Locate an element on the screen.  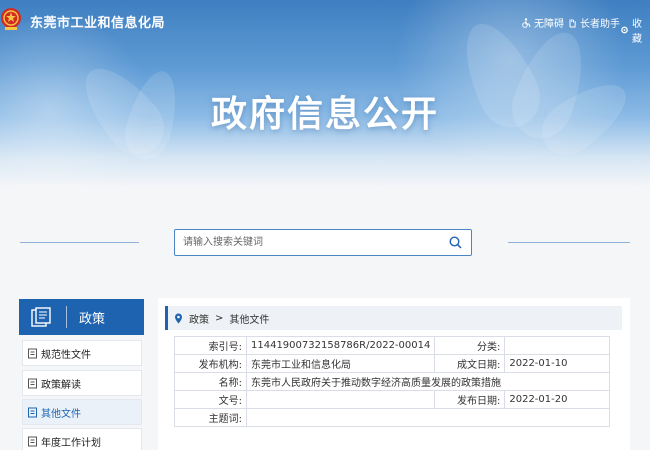
elder-helper-link: 长者助手 is located at coordinates (593, 22).